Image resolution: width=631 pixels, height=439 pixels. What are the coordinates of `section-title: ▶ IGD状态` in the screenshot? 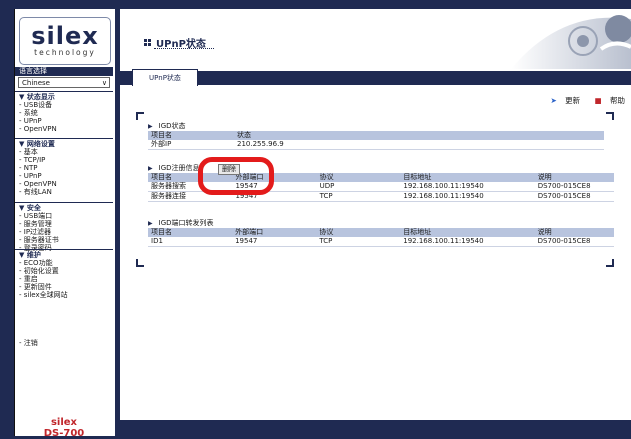 It's located at (167, 126).